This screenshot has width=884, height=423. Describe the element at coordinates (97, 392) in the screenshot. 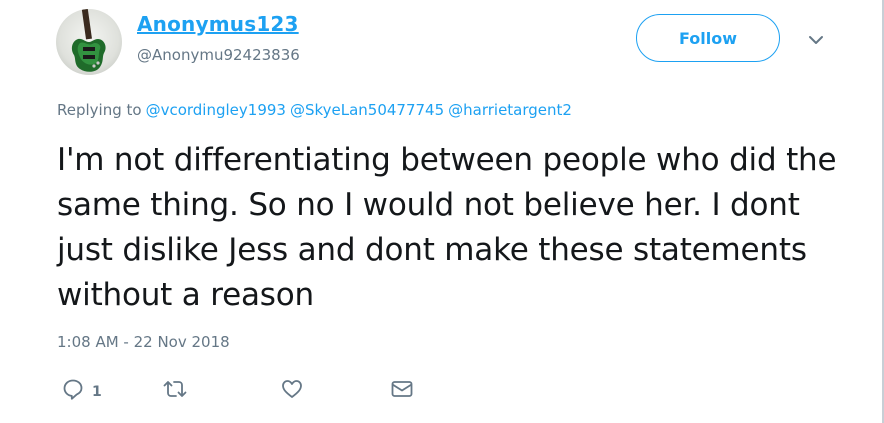

I see `reply-count: 1` at that location.